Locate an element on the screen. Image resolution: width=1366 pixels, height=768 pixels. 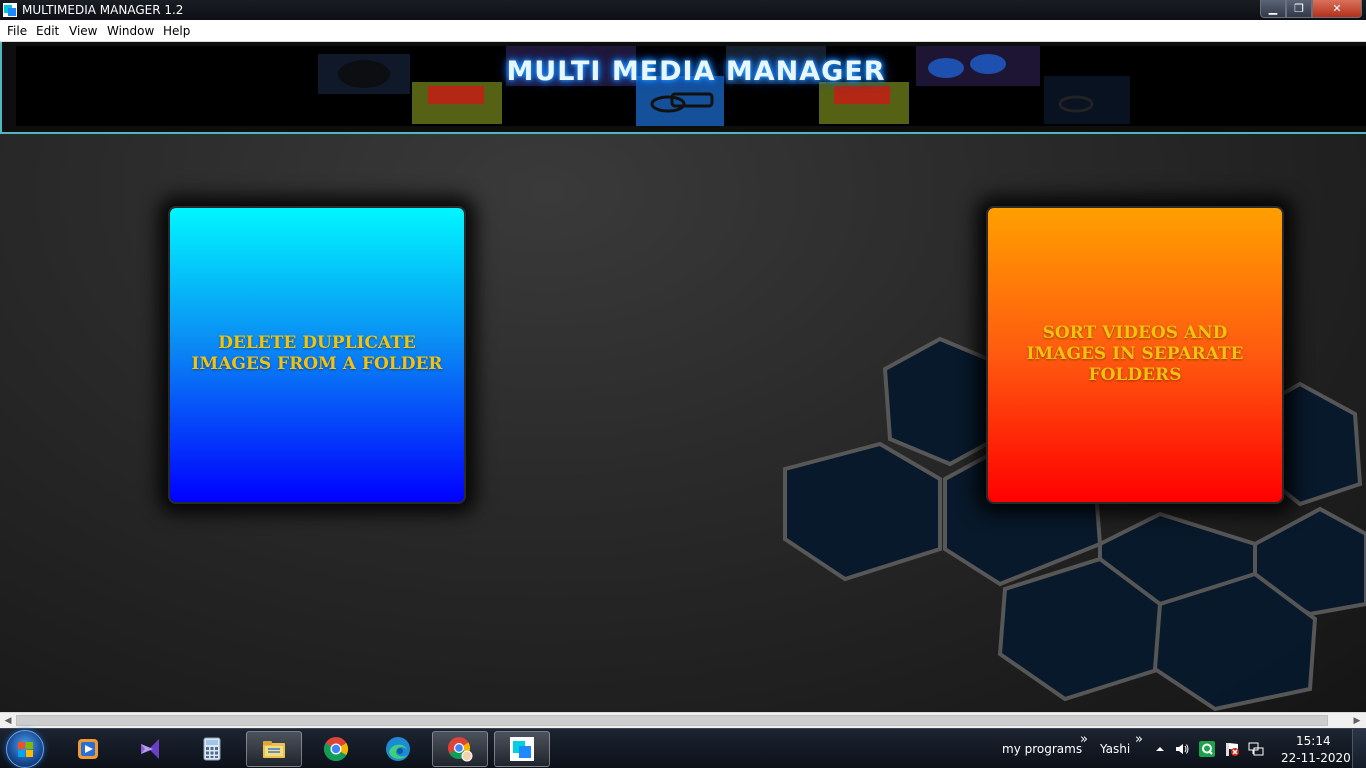
taskbar-multimedia-manager is located at coordinates (522, 749).